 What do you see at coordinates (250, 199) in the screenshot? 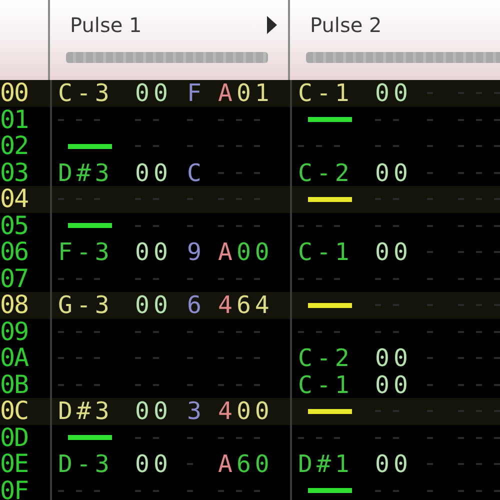
I see `pattern-row: 04` at bounding box center [250, 199].